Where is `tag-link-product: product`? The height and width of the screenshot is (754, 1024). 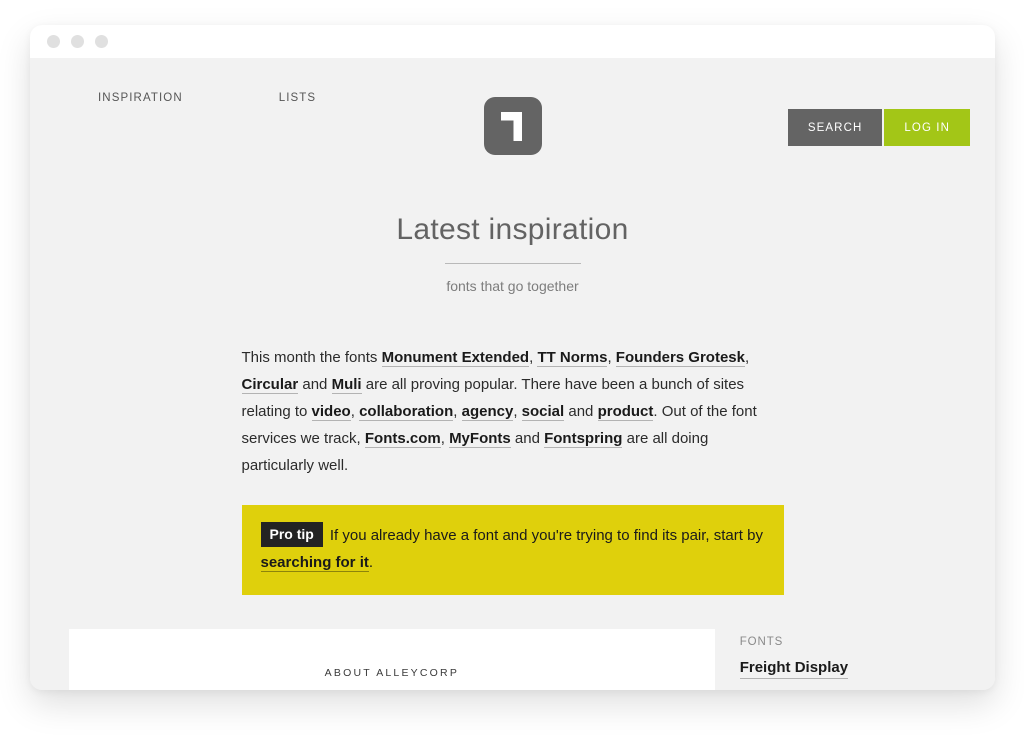
tag-link-product: product is located at coordinates (625, 412).